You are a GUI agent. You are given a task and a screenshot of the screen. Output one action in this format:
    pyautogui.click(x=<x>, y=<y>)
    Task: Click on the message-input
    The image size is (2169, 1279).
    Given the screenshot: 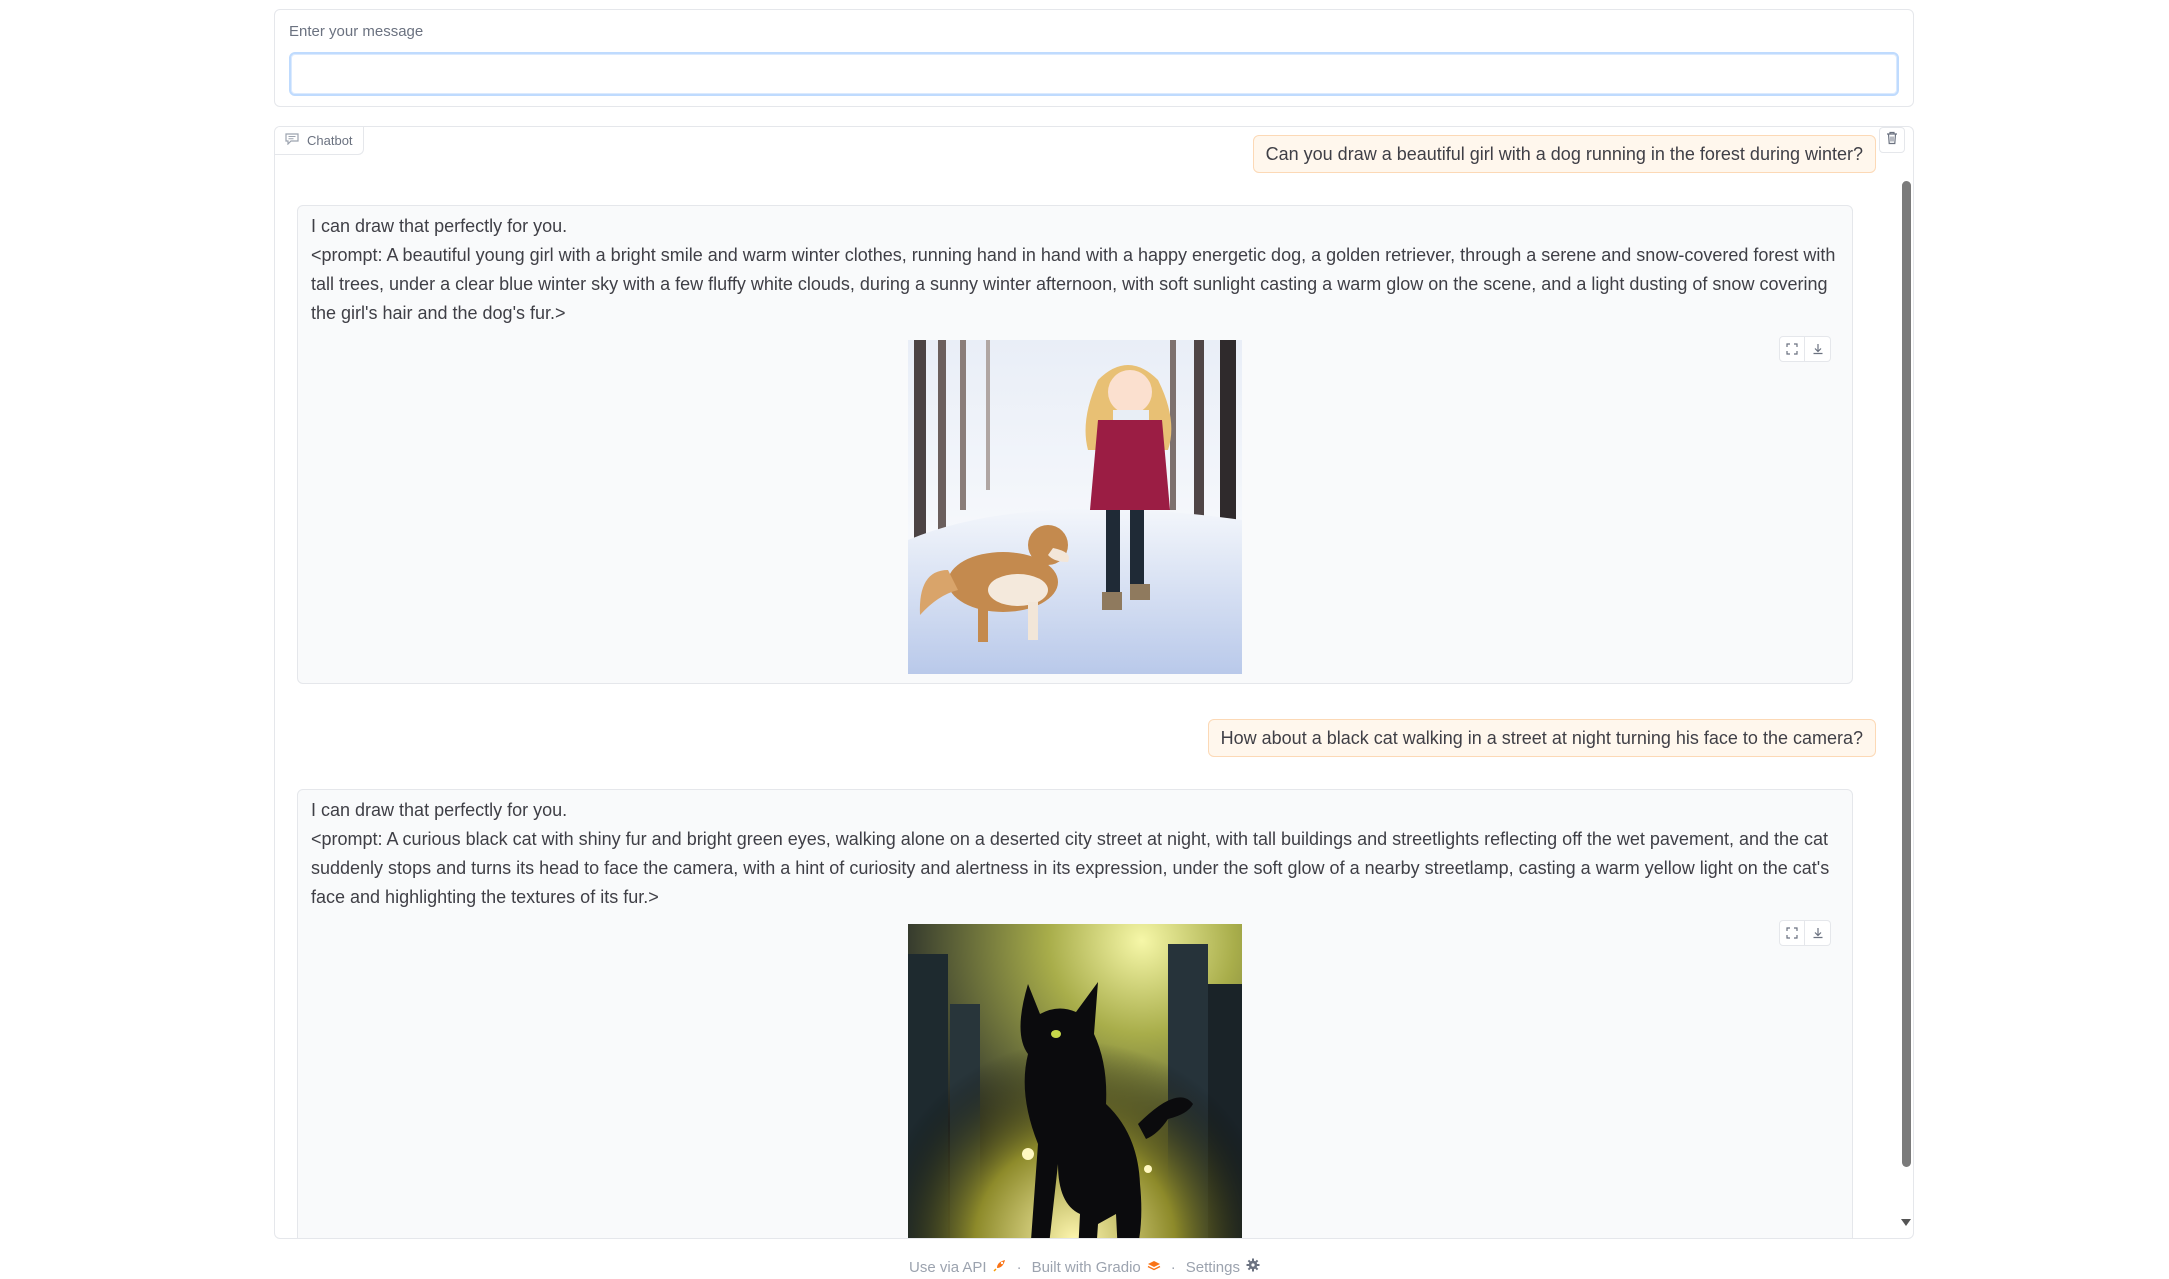 What is the action you would take?
    pyautogui.click(x=1094, y=74)
    